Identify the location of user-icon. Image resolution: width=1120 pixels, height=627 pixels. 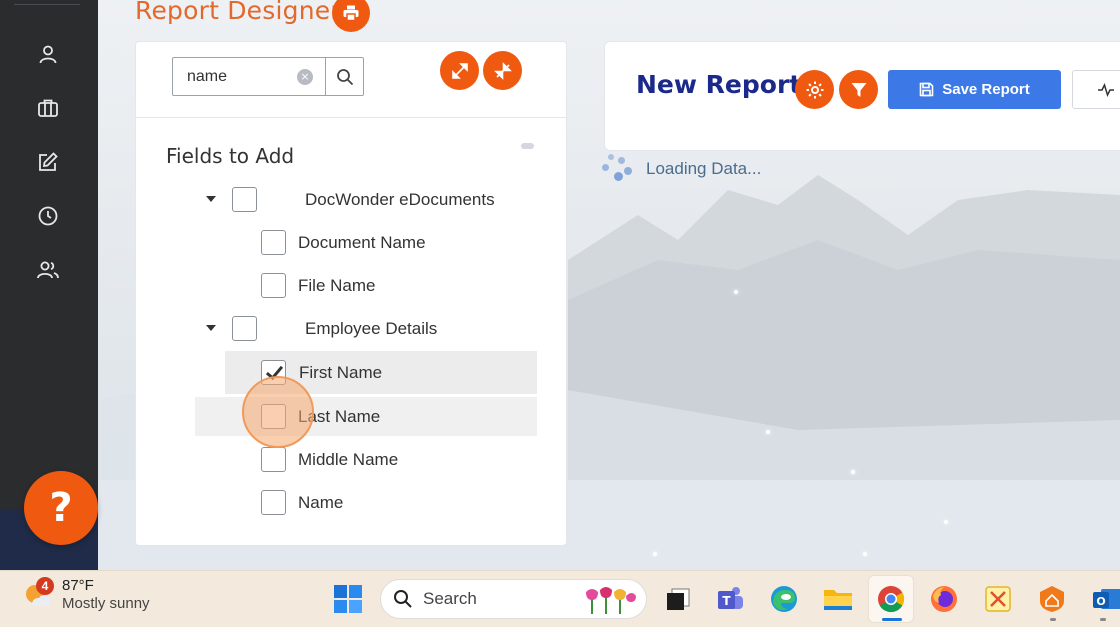
(48, 54).